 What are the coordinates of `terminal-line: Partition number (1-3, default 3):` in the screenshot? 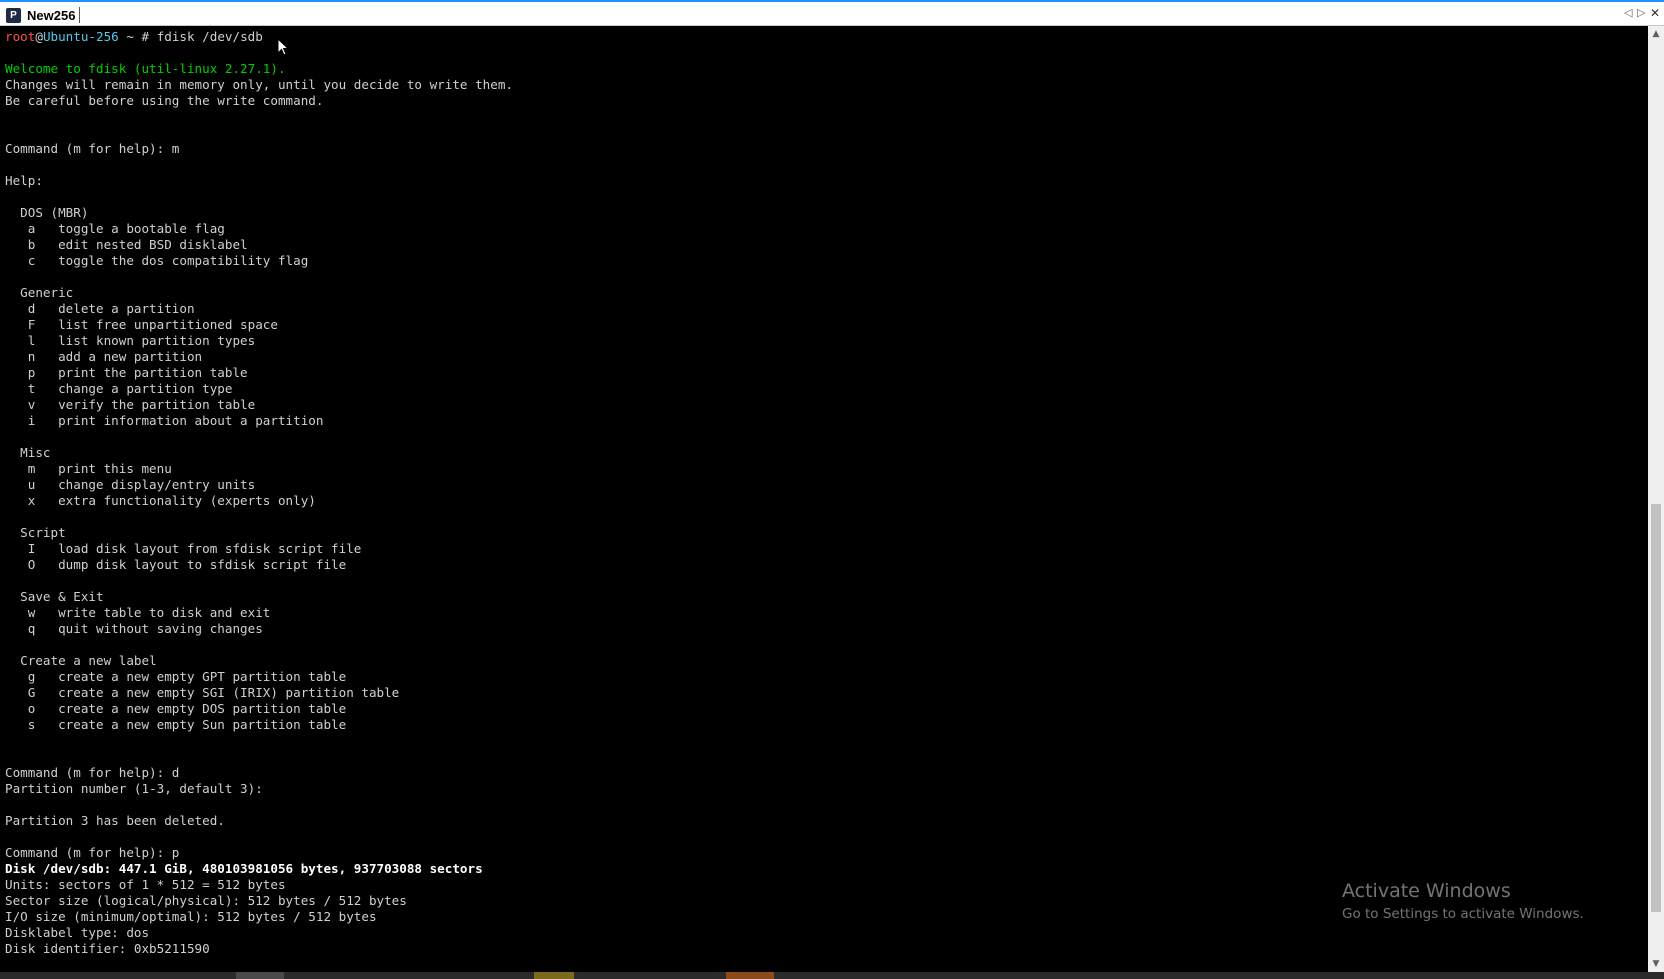 It's located at (134, 788).